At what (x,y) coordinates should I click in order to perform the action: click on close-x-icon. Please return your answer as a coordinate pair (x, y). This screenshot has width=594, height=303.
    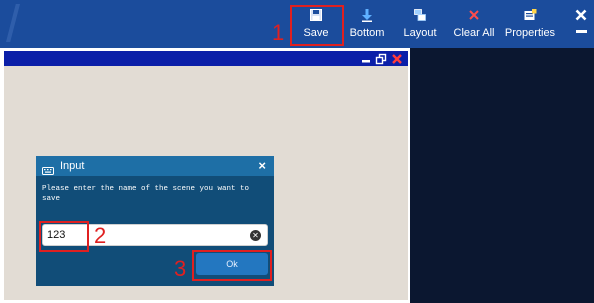
    Looking at the image, I should click on (581, 14).